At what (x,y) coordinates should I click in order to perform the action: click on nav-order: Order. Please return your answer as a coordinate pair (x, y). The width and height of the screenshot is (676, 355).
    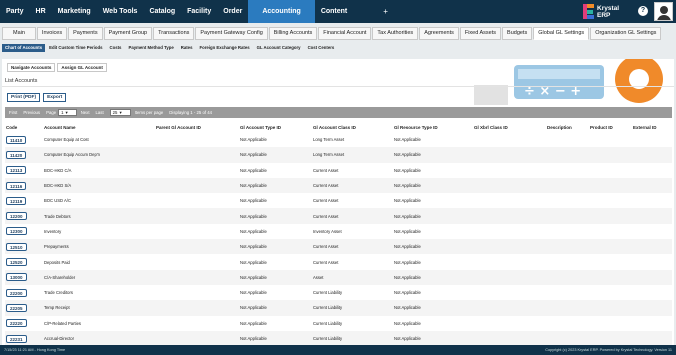
    Looking at the image, I should click on (232, 11).